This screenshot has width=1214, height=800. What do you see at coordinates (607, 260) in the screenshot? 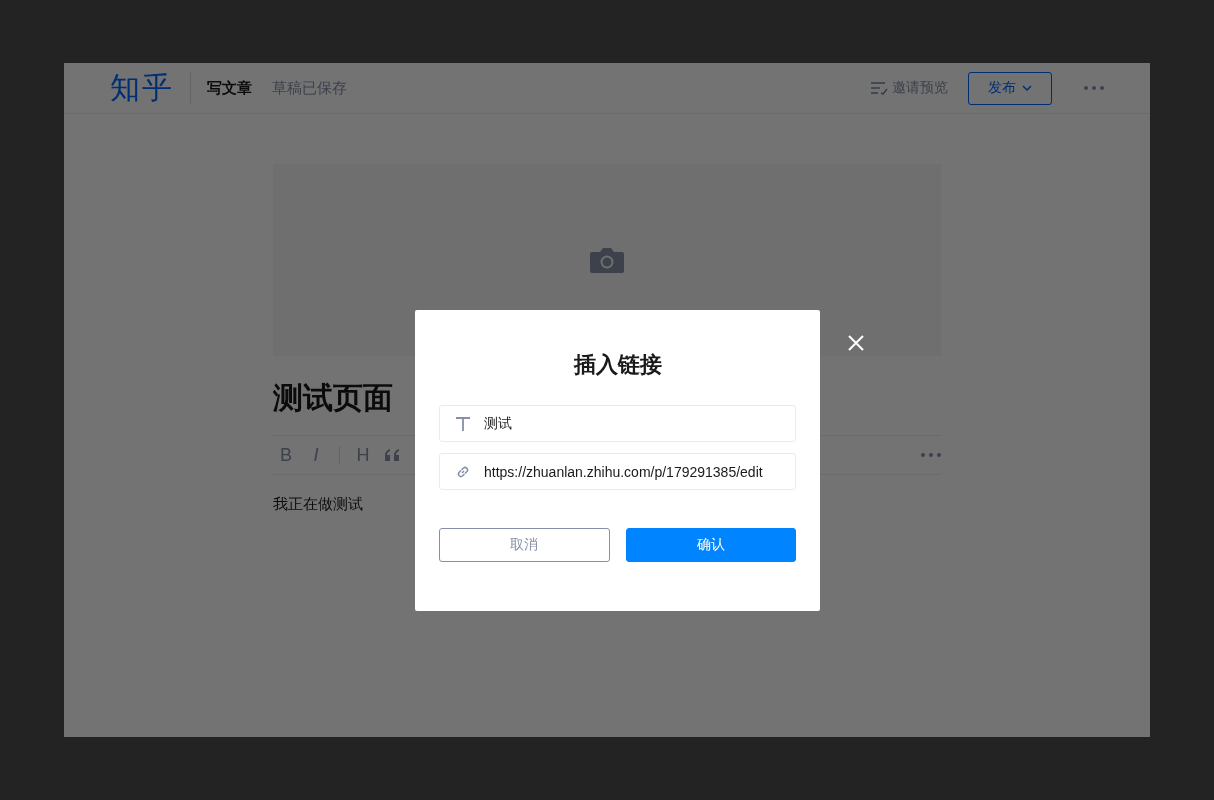
I see `camera-icon` at bounding box center [607, 260].